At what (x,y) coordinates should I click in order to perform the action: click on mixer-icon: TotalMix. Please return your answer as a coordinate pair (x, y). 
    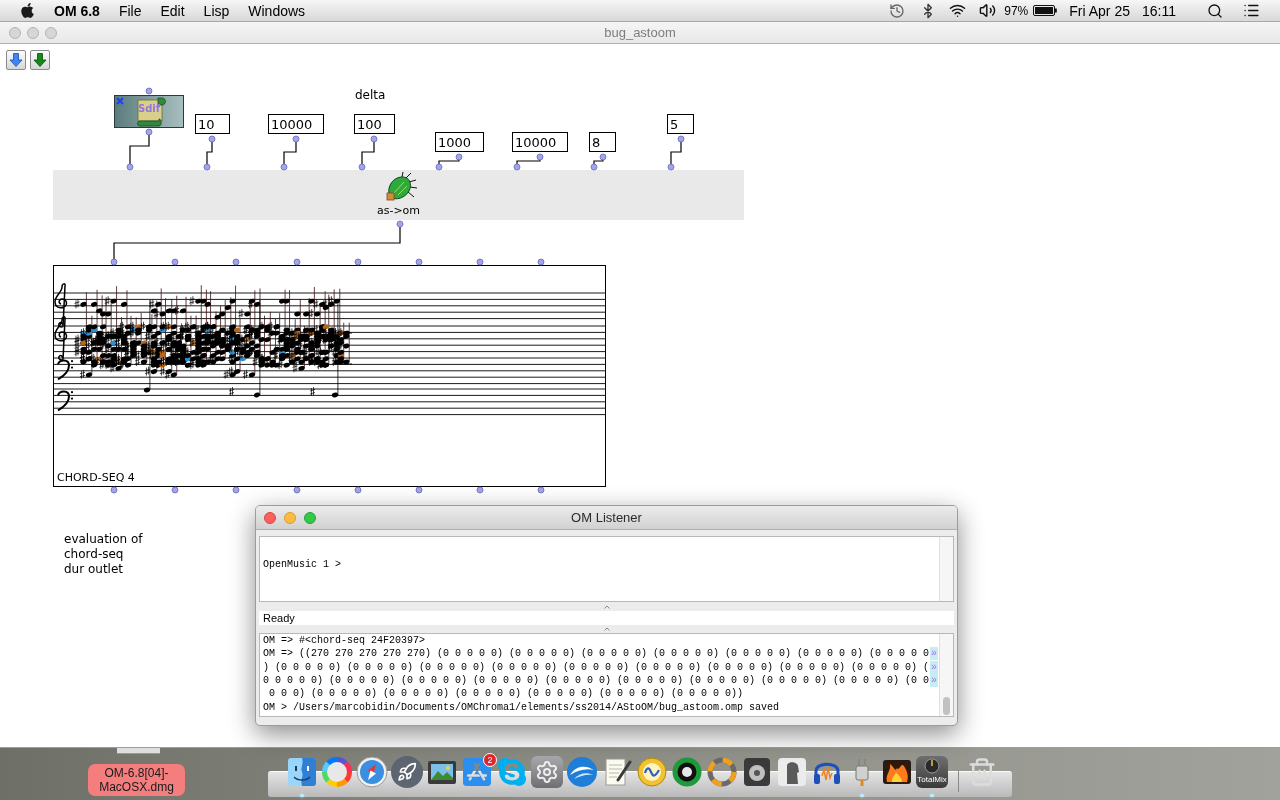
    Looking at the image, I should click on (932, 772).